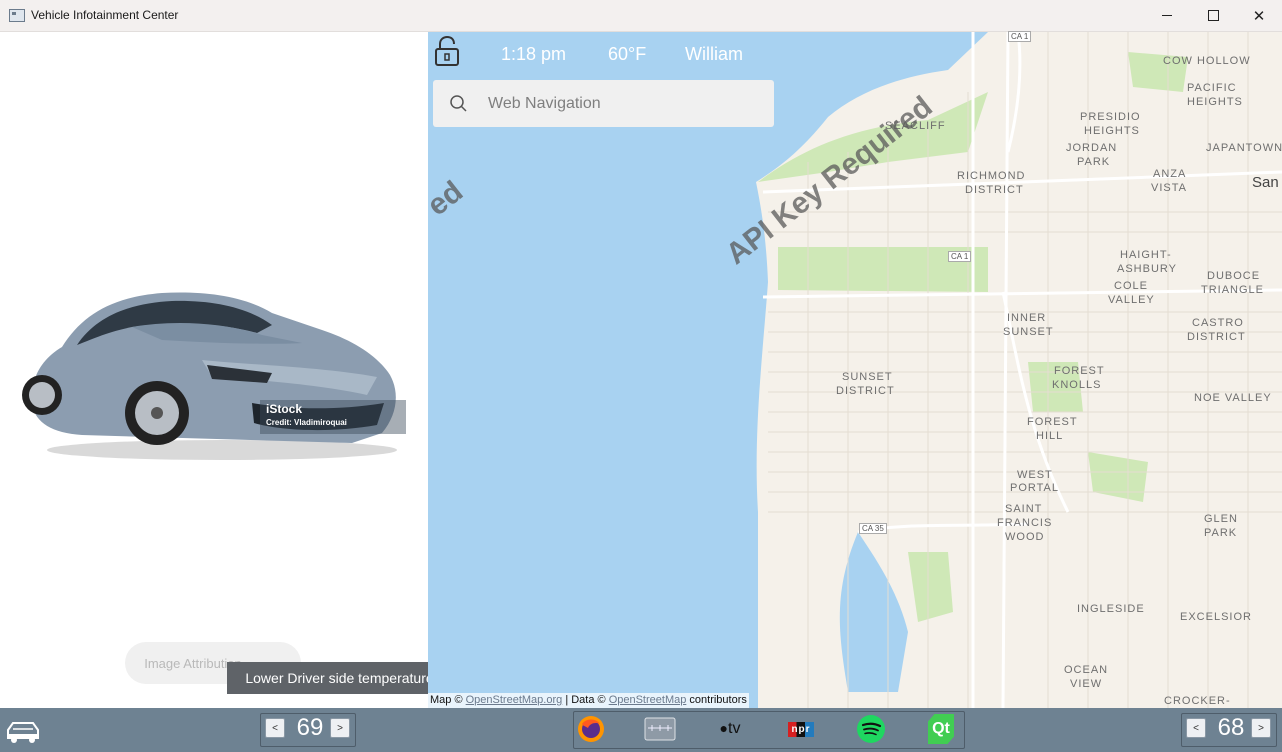 This screenshot has width=1282, height=752. What do you see at coordinates (1169, 188) in the screenshot?
I see `map-label: VISTA` at bounding box center [1169, 188].